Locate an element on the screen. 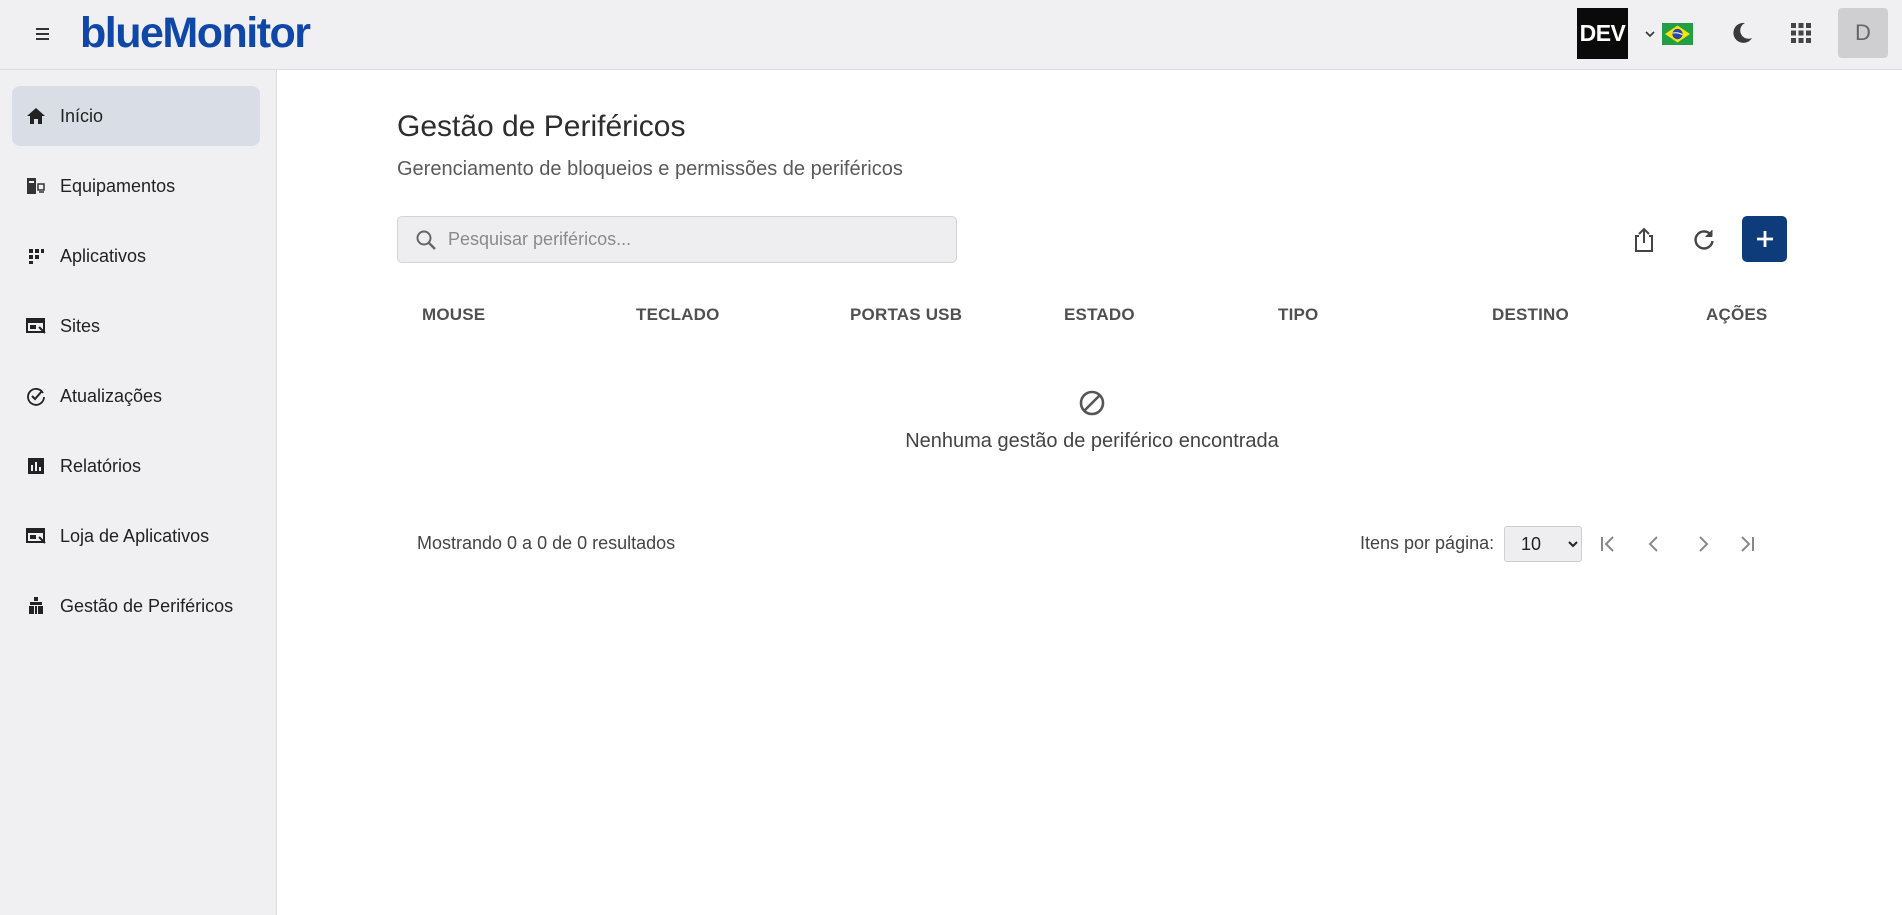 This screenshot has height=915, width=1902. environment-badge: DEV is located at coordinates (1602, 33).